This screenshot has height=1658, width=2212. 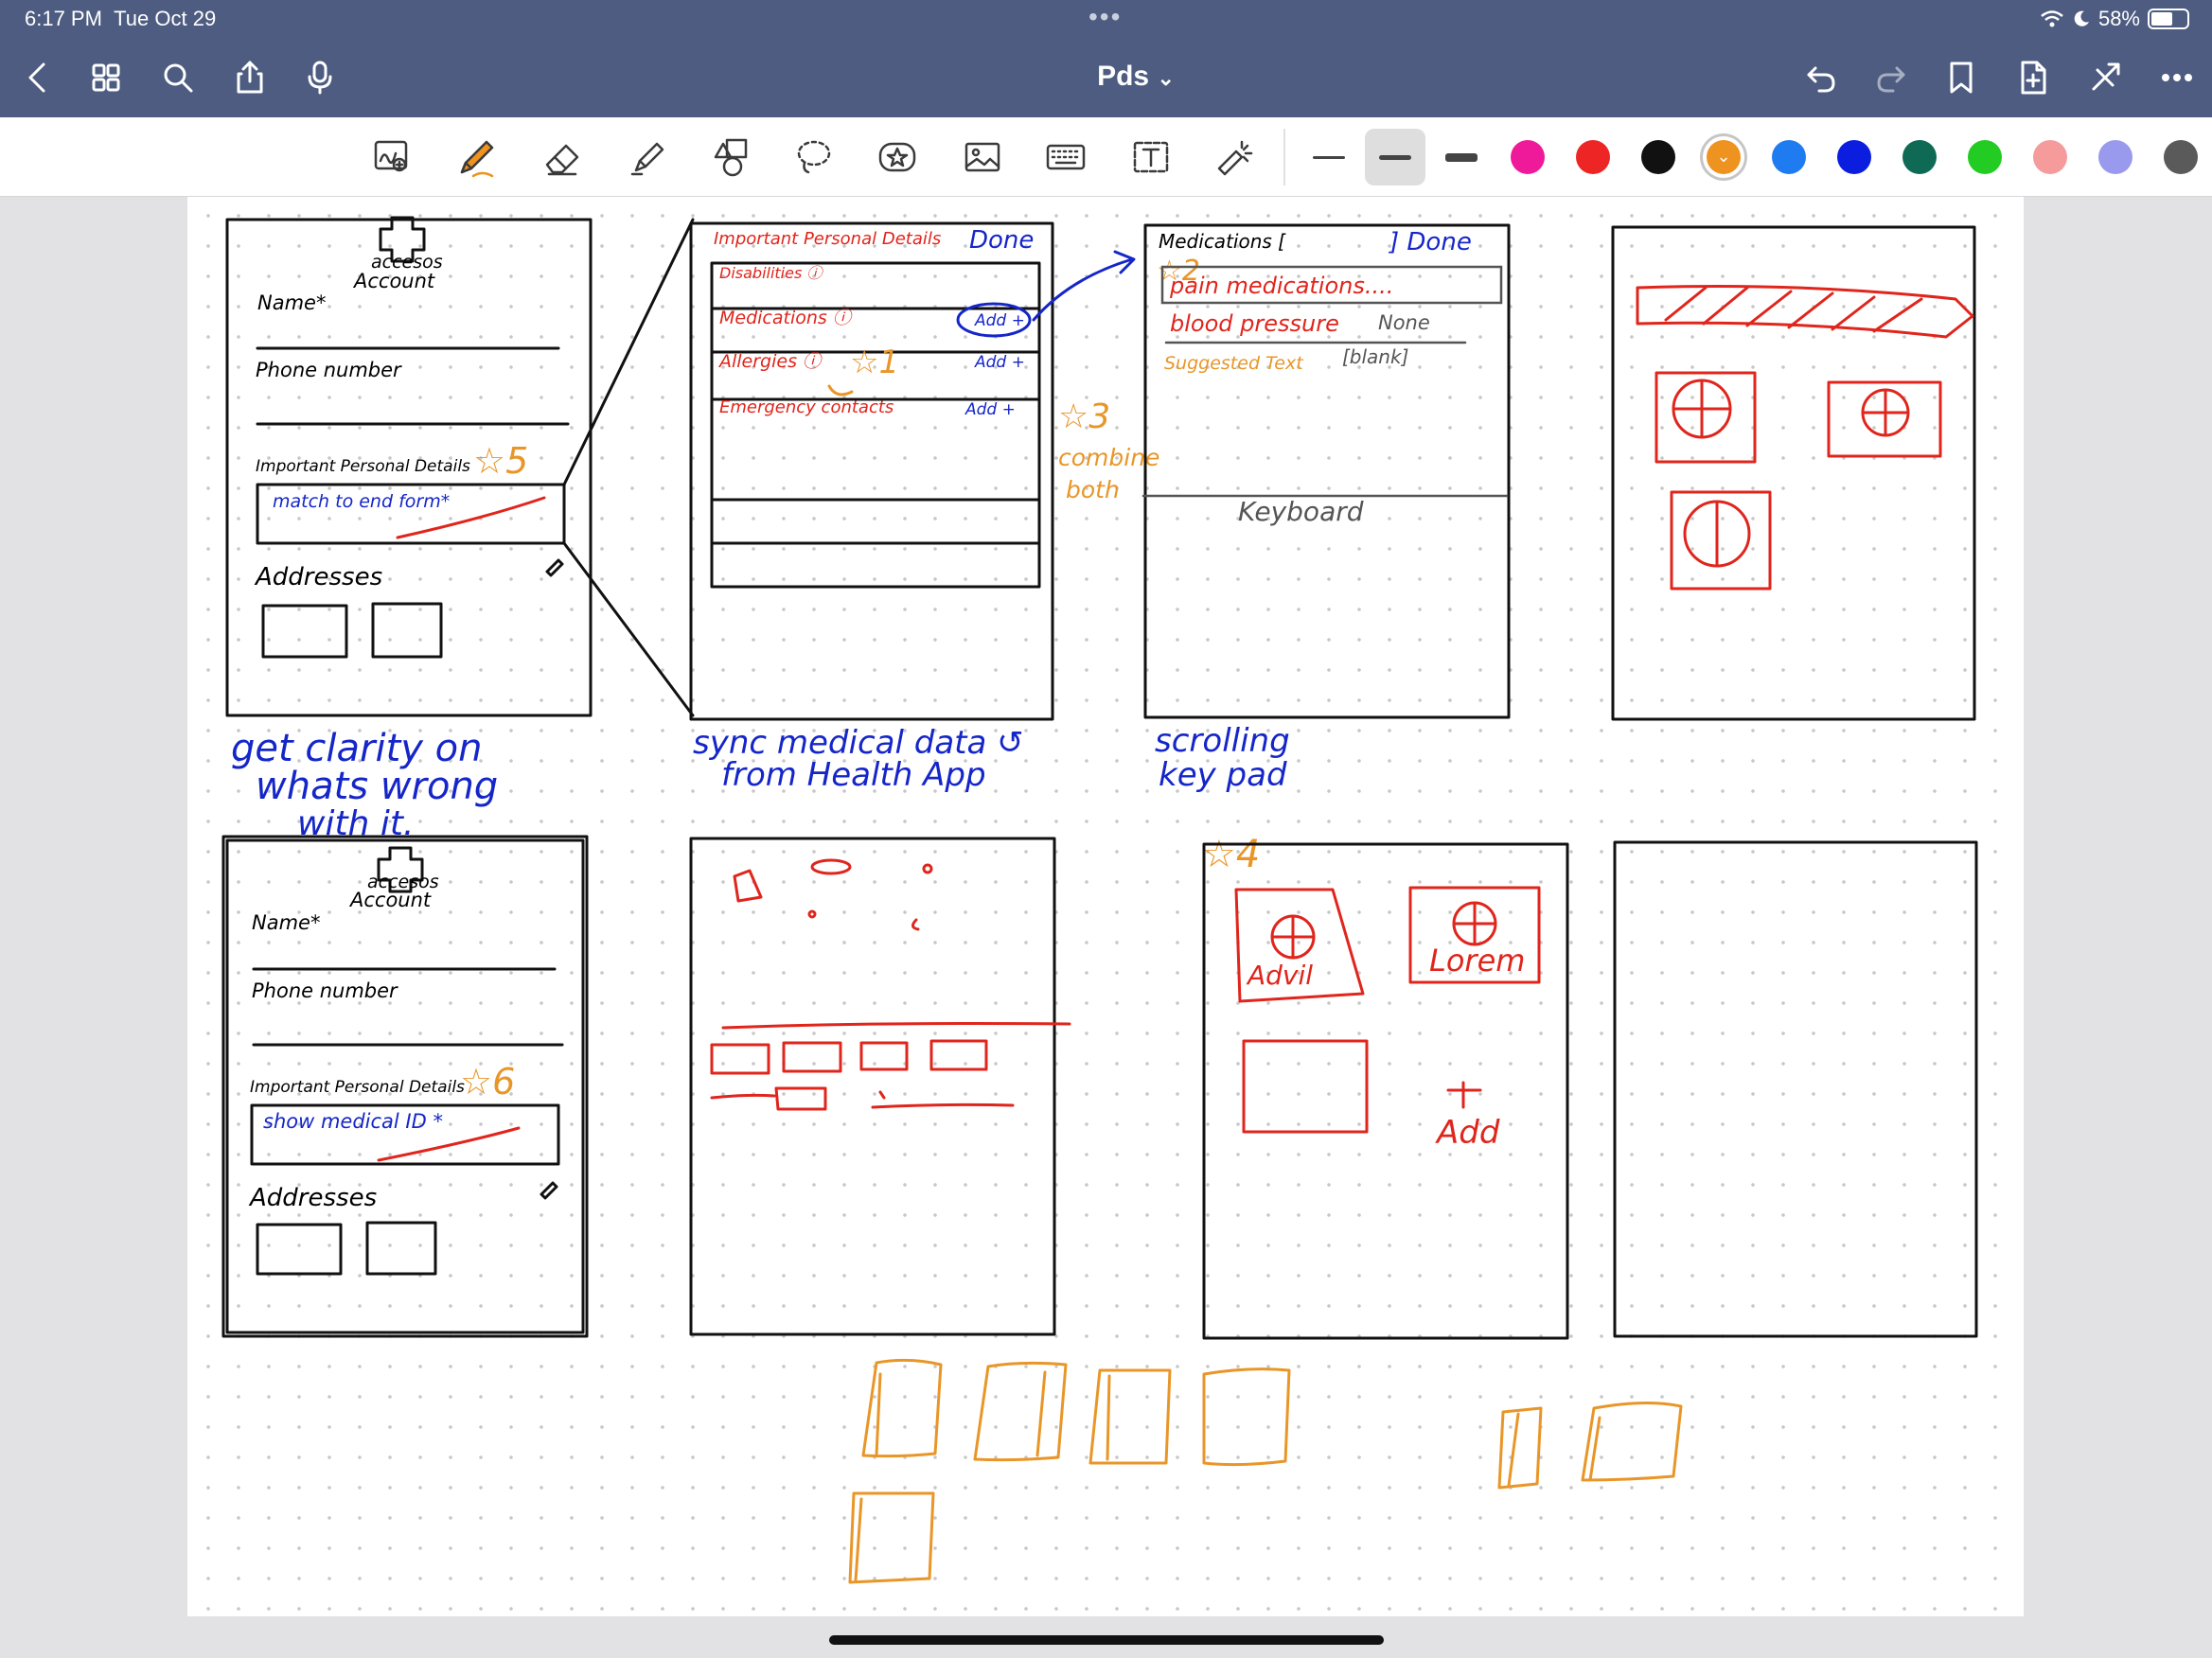 I want to click on close-toolbar-icon, so click(x=2105, y=78).